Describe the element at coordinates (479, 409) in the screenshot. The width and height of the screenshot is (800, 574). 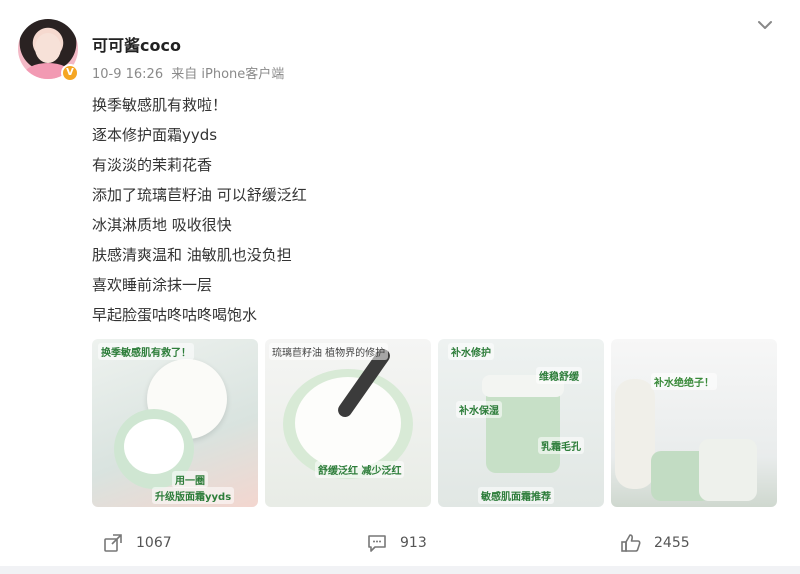
I see `image-caption: 补水保湿` at that location.